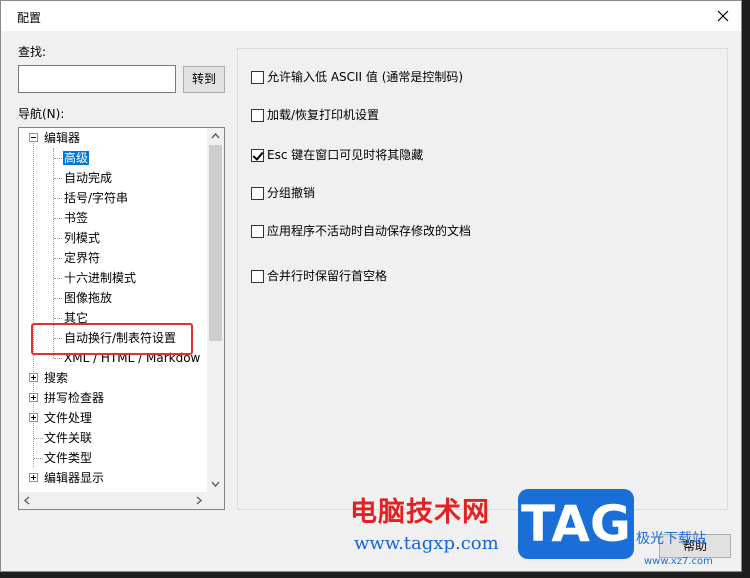 The width and height of the screenshot is (750, 578). What do you see at coordinates (112, 339) in the screenshot?
I see `highlight-box` at bounding box center [112, 339].